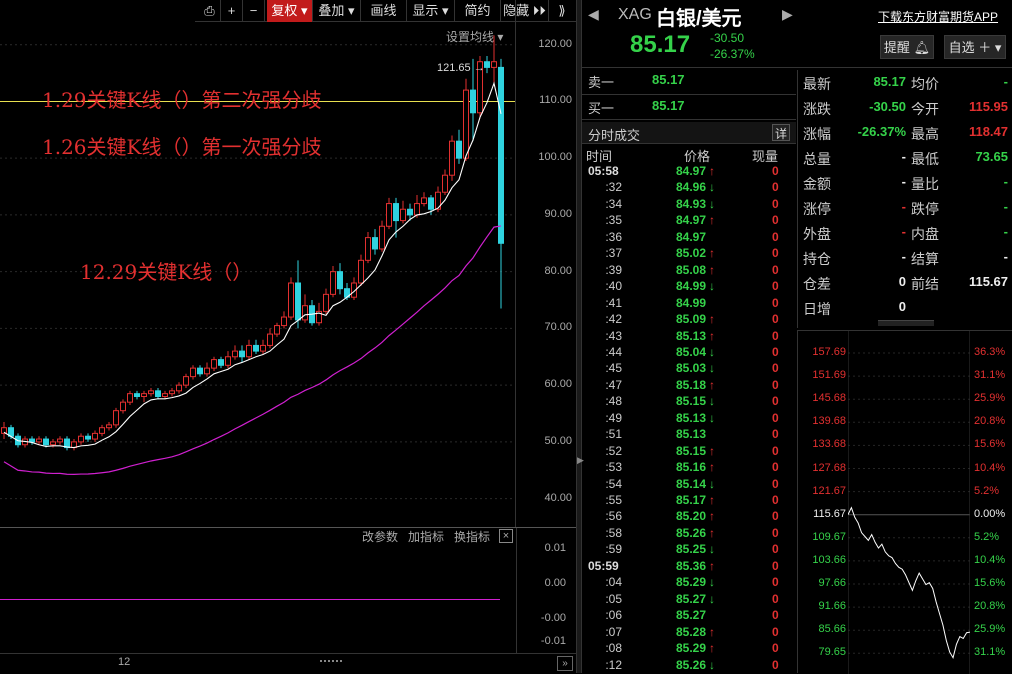 This screenshot has width=1012, height=674. Describe the element at coordinates (601, 107) in the screenshot. I see `buy-label: 买一` at that location.